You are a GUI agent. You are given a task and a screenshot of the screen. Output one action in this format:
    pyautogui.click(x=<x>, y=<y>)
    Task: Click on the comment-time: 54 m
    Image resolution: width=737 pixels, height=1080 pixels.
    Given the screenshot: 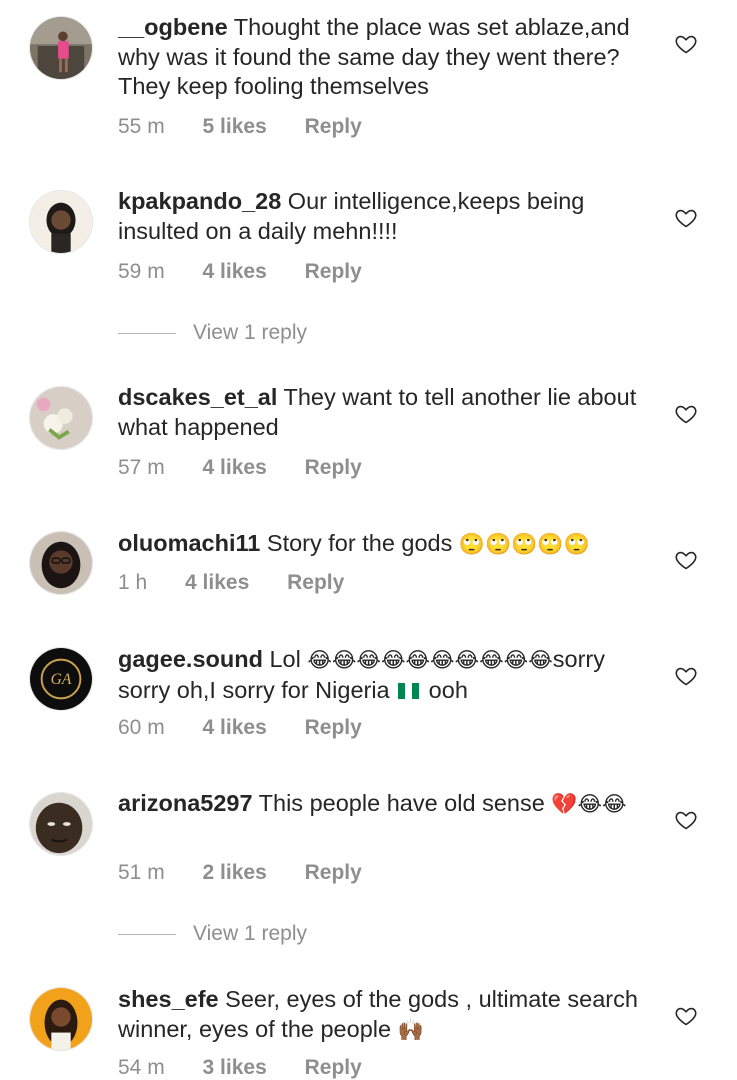 What is the action you would take?
    pyautogui.click(x=141, y=1067)
    